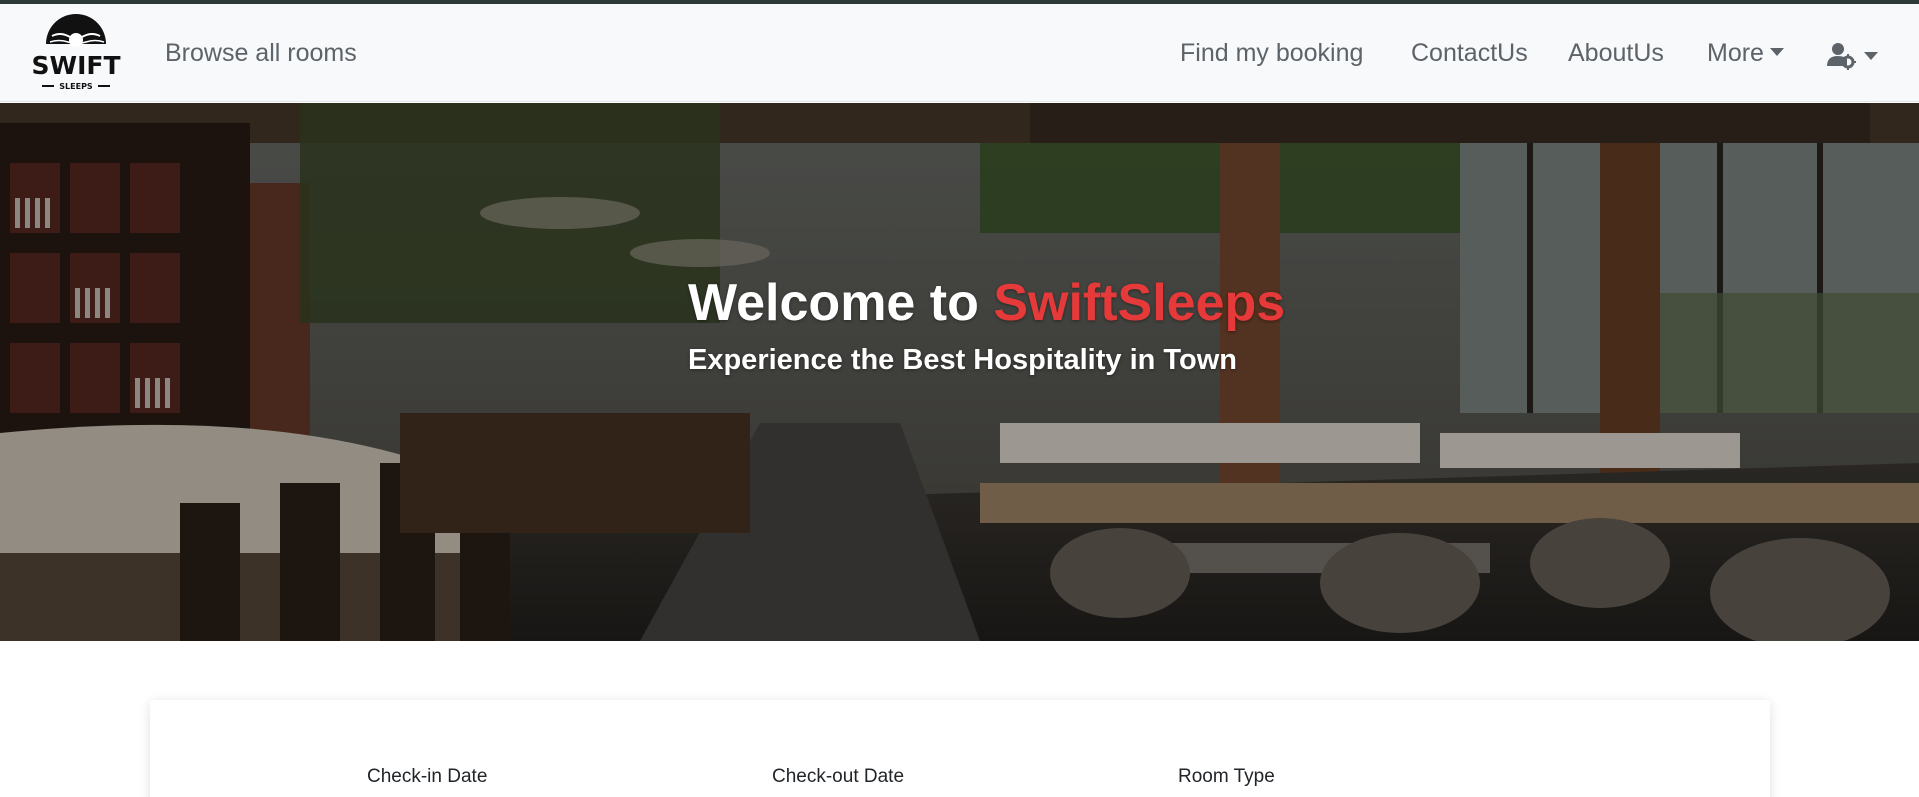  I want to click on nav-contact-us: ContactUs, so click(1469, 53).